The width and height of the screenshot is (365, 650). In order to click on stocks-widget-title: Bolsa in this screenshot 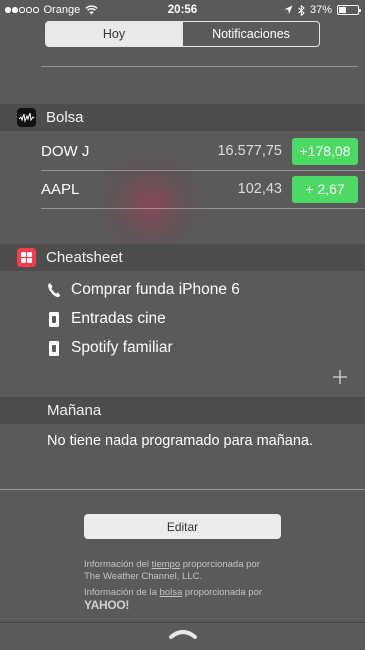, I will do `click(65, 117)`.